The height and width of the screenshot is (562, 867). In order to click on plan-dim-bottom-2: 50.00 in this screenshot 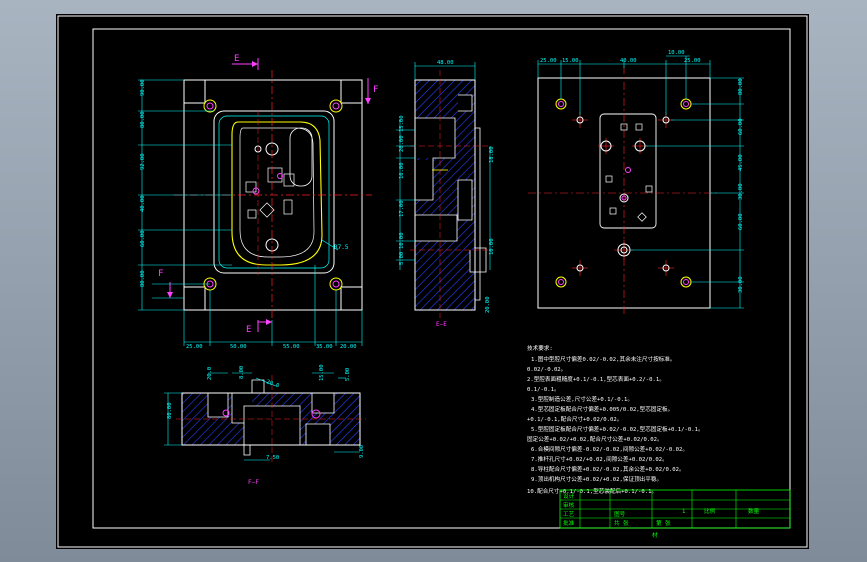, I will do `click(238, 347)`.